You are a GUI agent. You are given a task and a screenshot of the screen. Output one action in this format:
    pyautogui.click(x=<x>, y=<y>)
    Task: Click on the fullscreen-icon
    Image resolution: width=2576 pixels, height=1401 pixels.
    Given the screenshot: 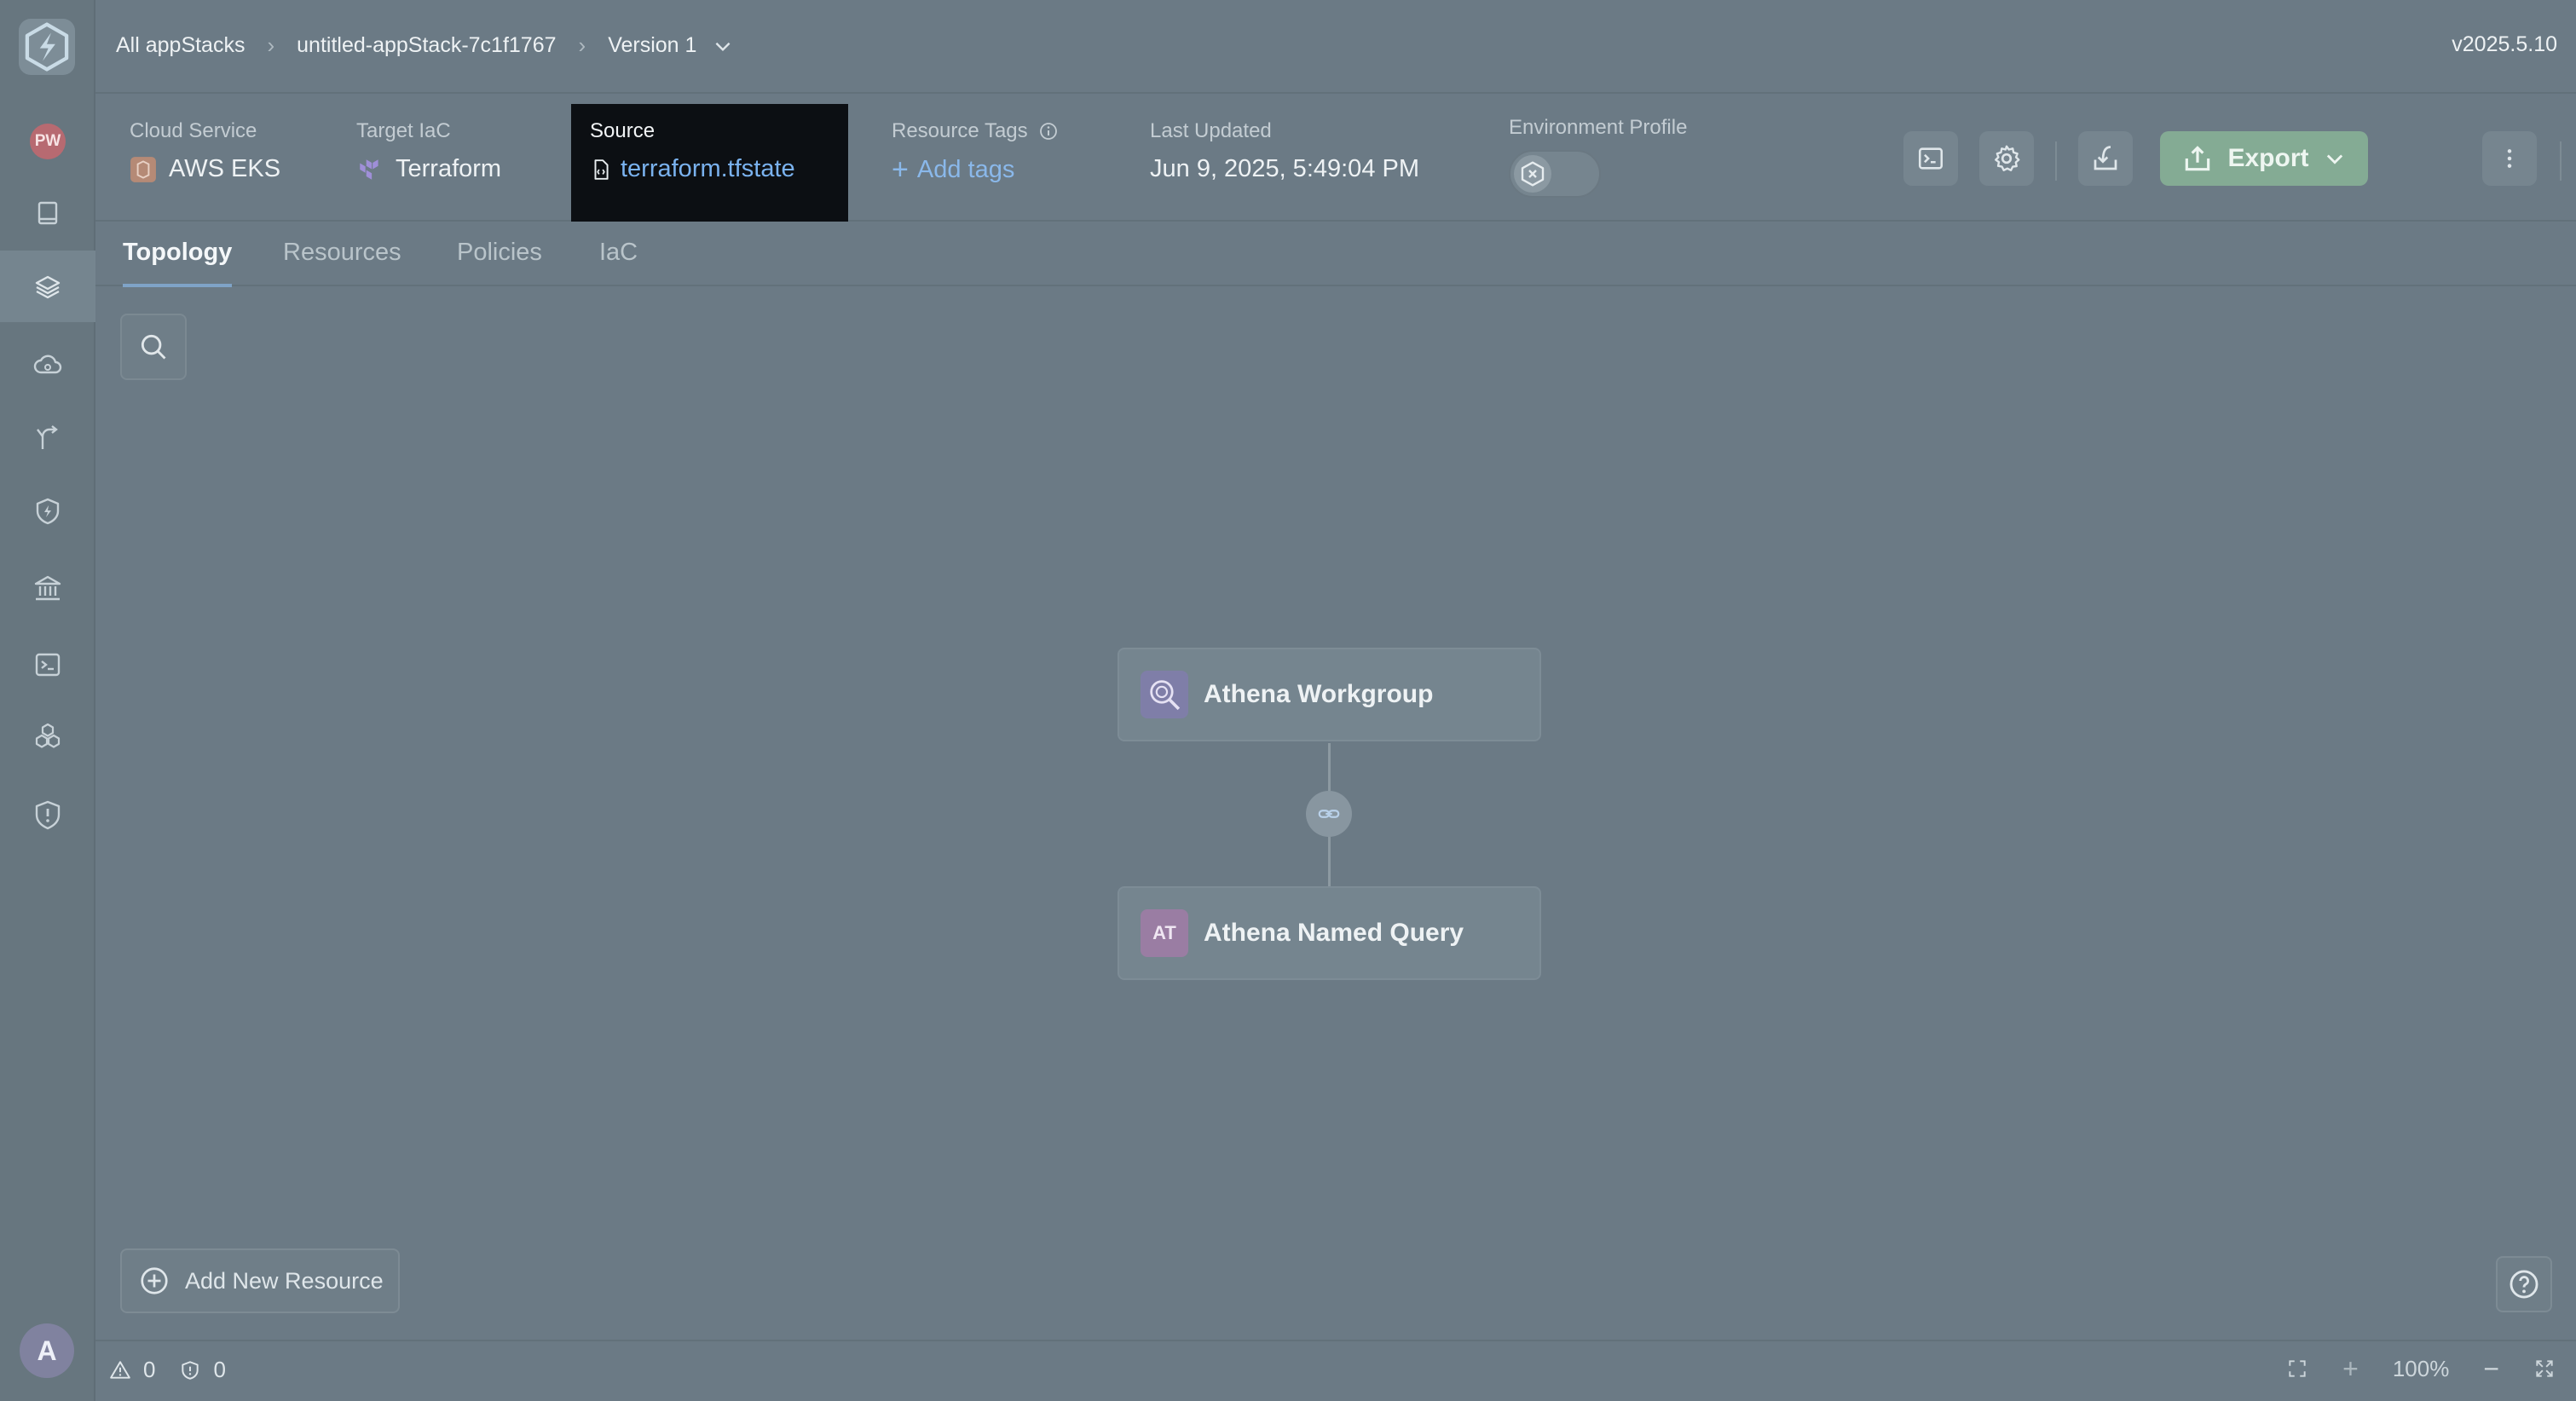 What is the action you would take?
    pyautogui.click(x=2544, y=1369)
    